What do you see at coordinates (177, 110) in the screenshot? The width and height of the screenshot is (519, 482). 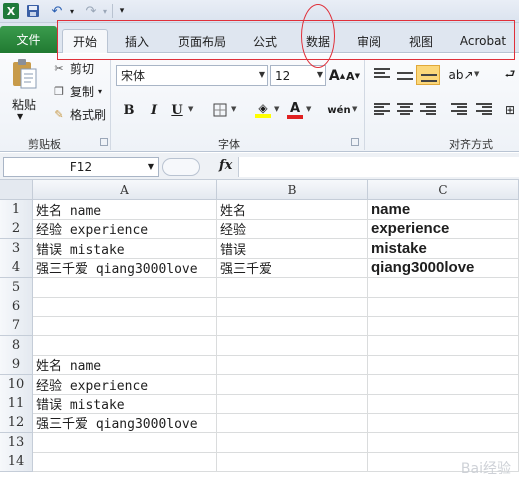 I see `underline-button: U` at bounding box center [177, 110].